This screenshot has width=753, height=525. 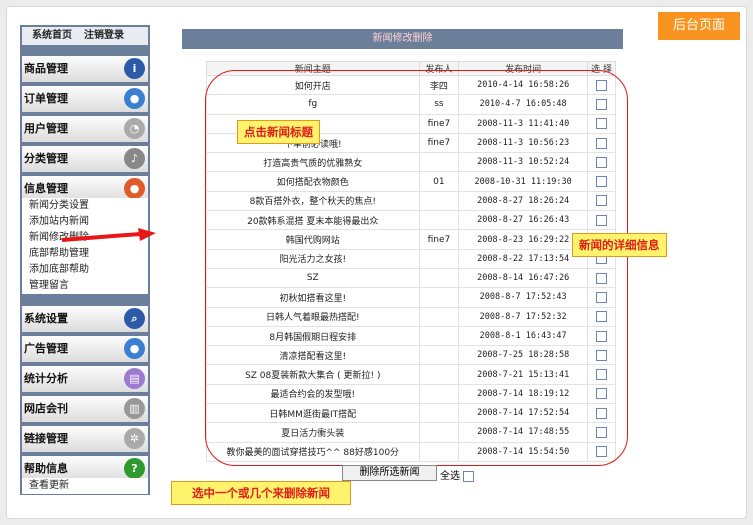 What do you see at coordinates (134, 158) in the screenshot?
I see `music-icon: ♪` at bounding box center [134, 158].